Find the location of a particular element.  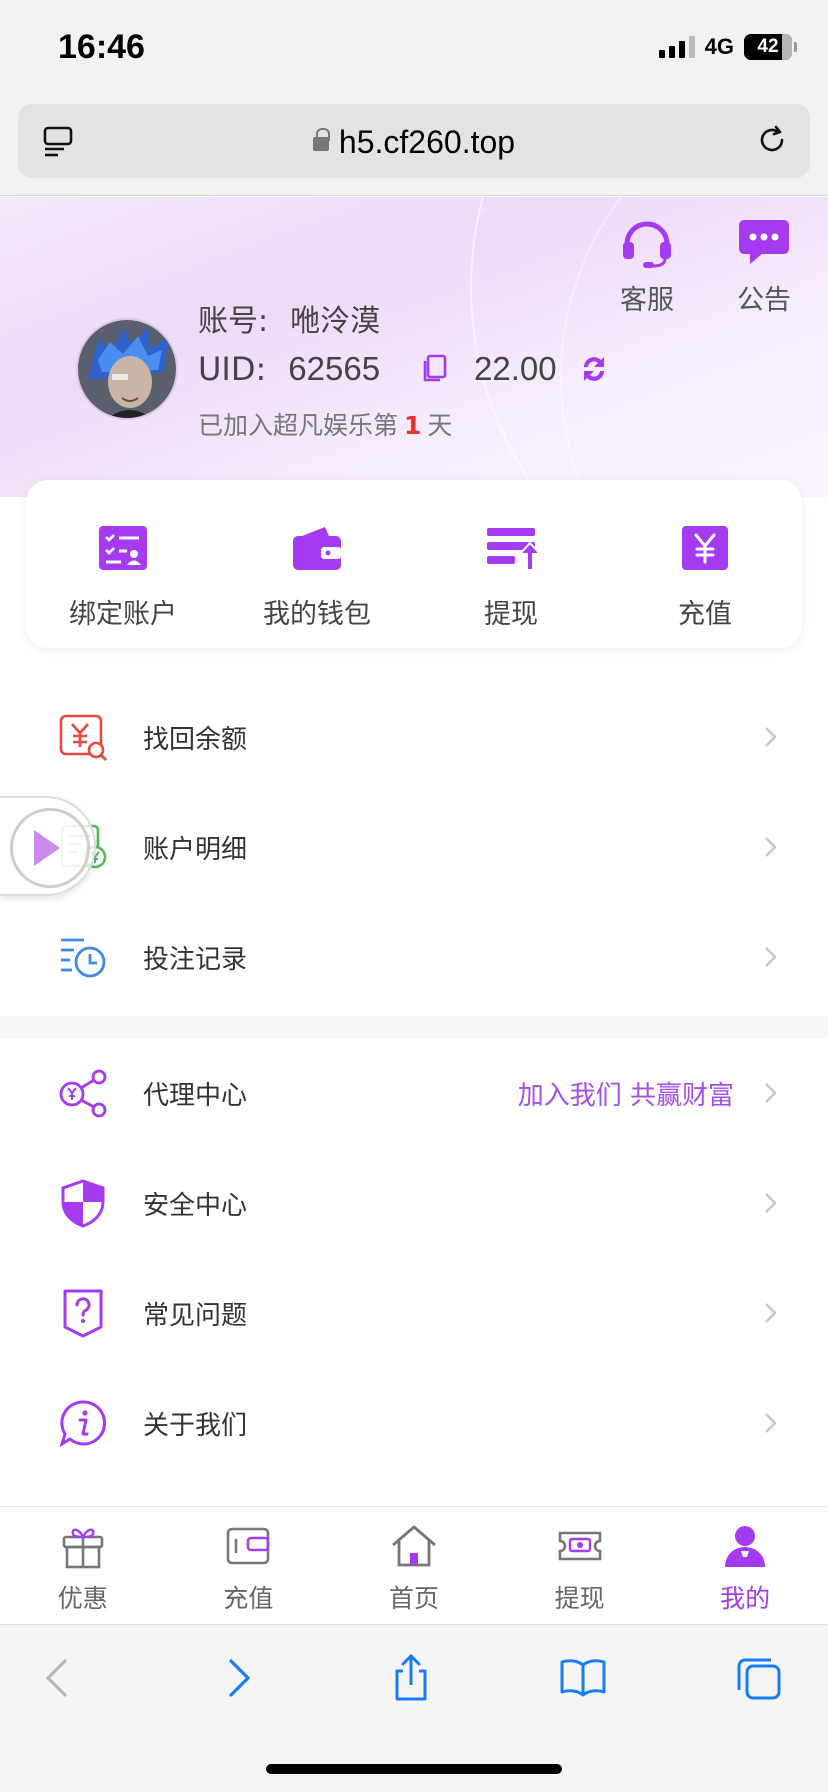

tab-mine: 我的 is located at coordinates (745, 1565).